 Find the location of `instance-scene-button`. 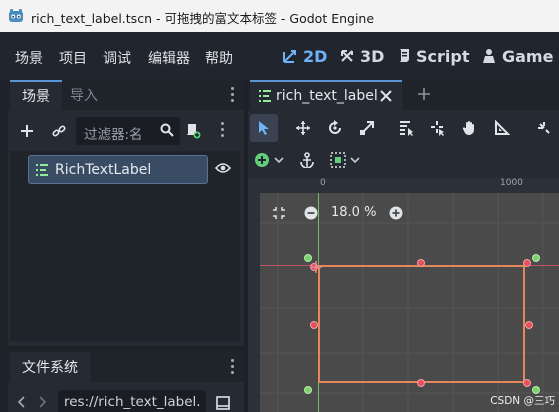

instance-scene-button is located at coordinates (59, 131).